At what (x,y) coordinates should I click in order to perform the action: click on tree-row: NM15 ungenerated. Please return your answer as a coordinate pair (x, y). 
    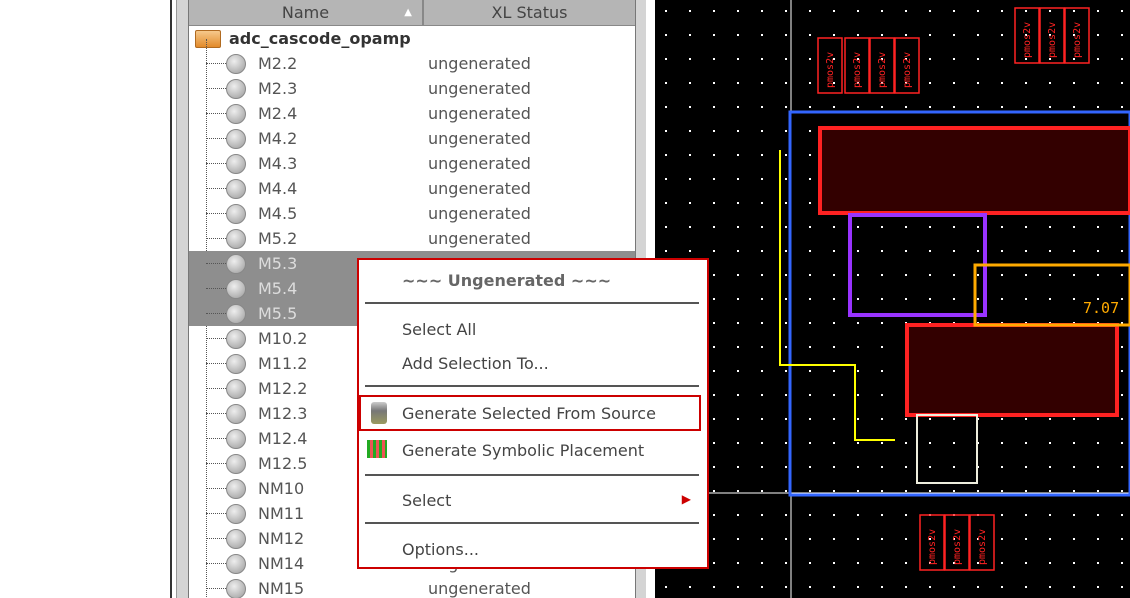
    Looking at the image, I should click on (412, 587).